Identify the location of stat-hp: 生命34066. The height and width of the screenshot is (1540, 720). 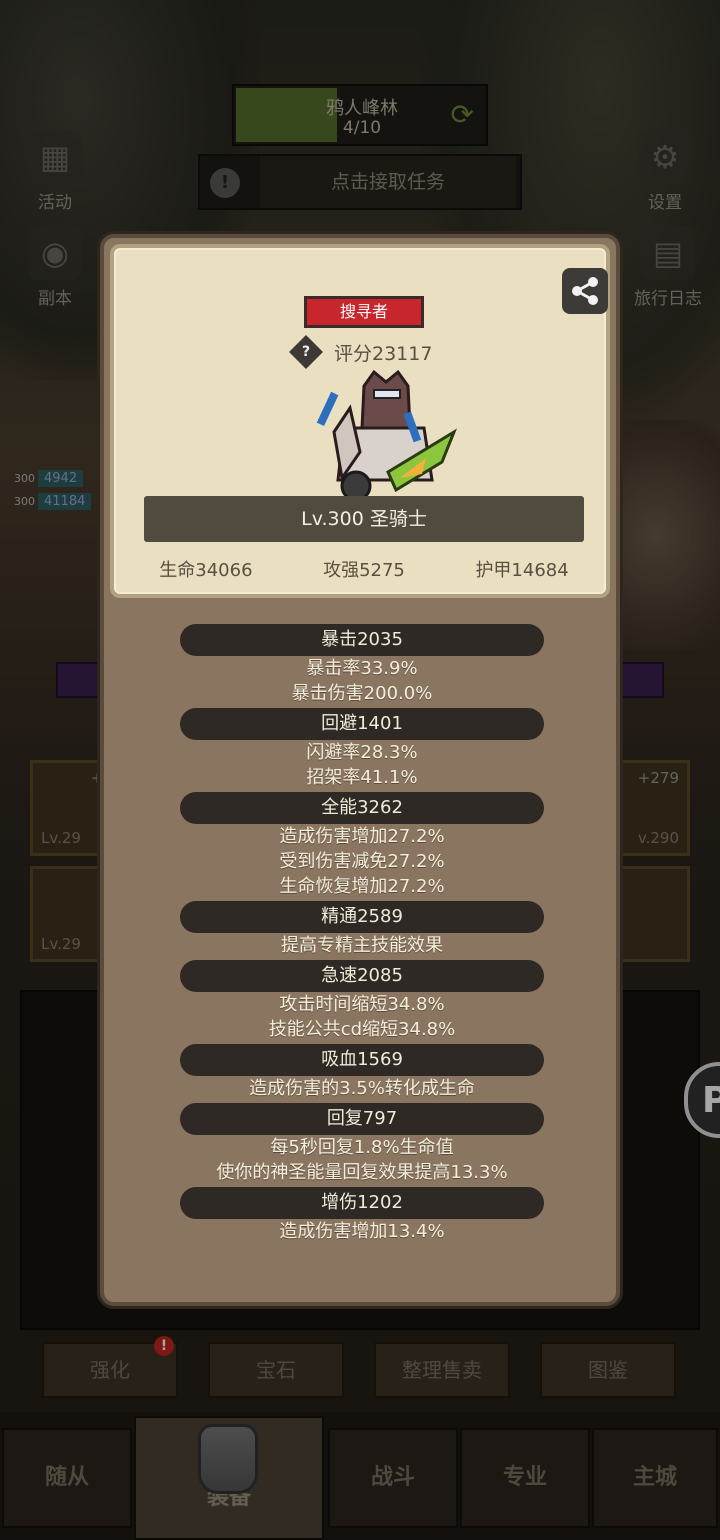
(206, 570).